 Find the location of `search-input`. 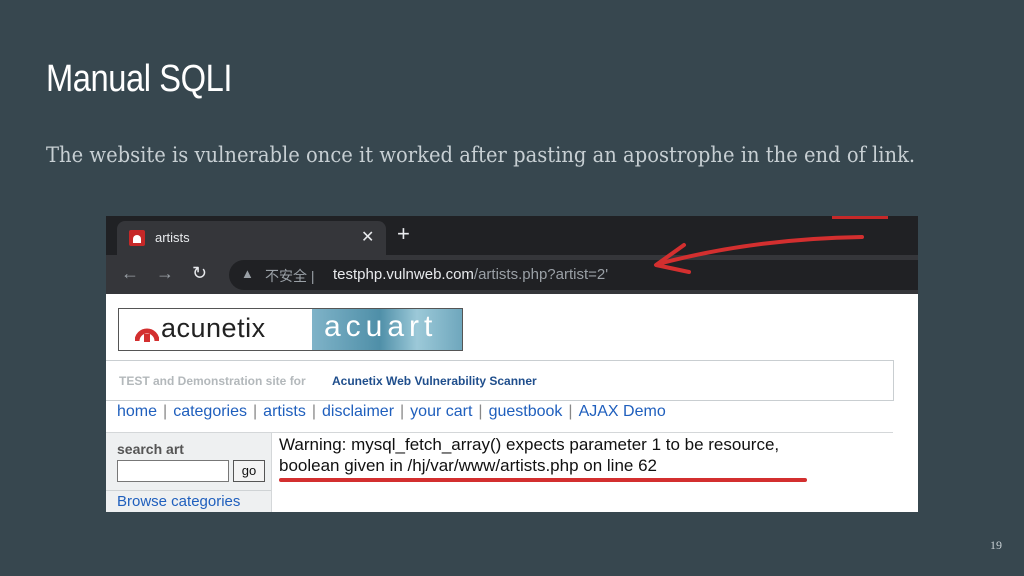

search-input is located at coordinates (173, 471).